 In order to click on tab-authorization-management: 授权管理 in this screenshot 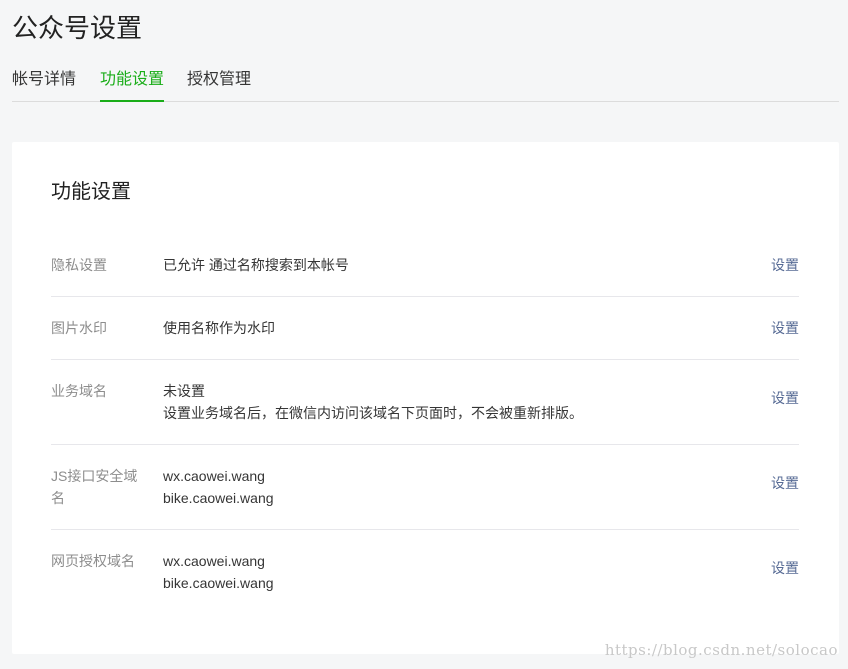, I will do `click(219, 81)`.